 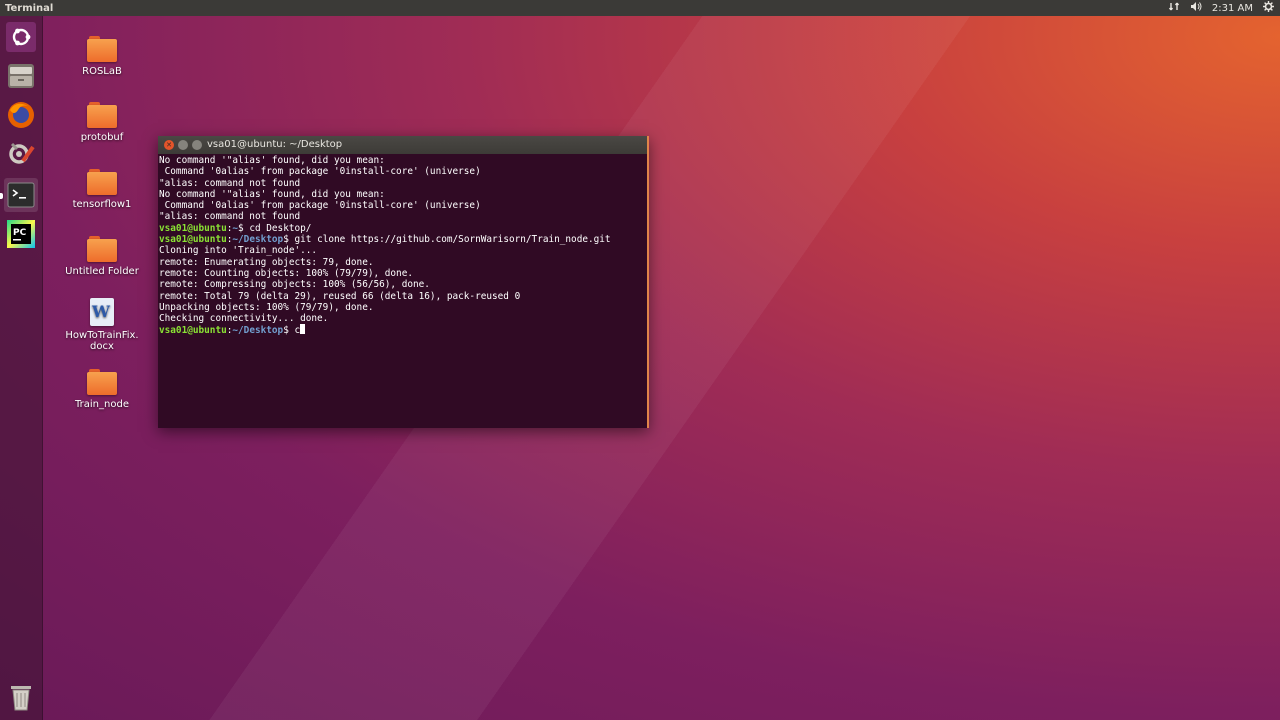 I want to click on word-document-icon: W, so click(x=102, y=312).